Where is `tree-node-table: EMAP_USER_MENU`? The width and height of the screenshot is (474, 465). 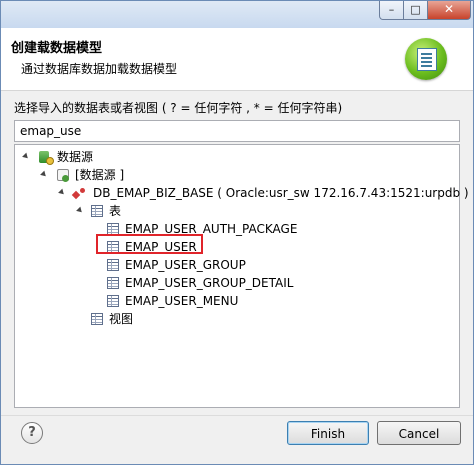 tree-node-table: EMAP_USER_MENU is located at coordinates (205, 301).